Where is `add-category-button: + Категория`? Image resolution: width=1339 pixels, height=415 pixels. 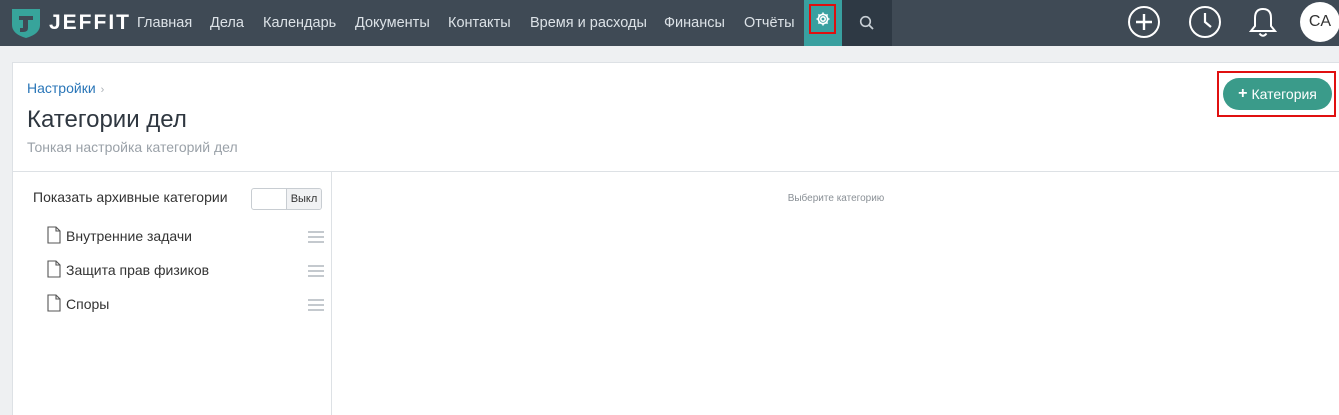
add-category-button: + Категория is located at coordinates (1277, 94).